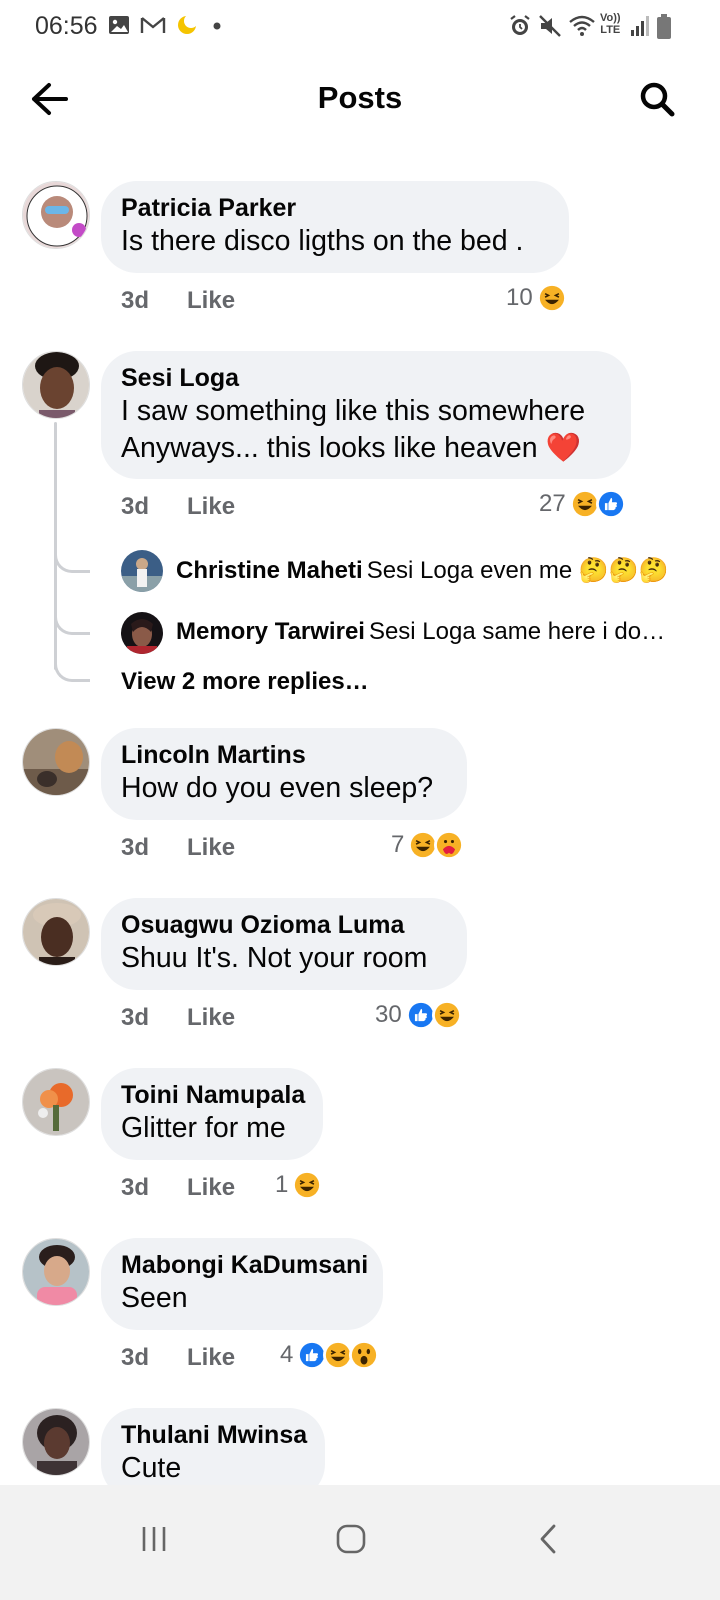 Image resolution: width=720 pixels, height=1600 pixels. I want to click on recent-apps-button, so click(154, 1539).